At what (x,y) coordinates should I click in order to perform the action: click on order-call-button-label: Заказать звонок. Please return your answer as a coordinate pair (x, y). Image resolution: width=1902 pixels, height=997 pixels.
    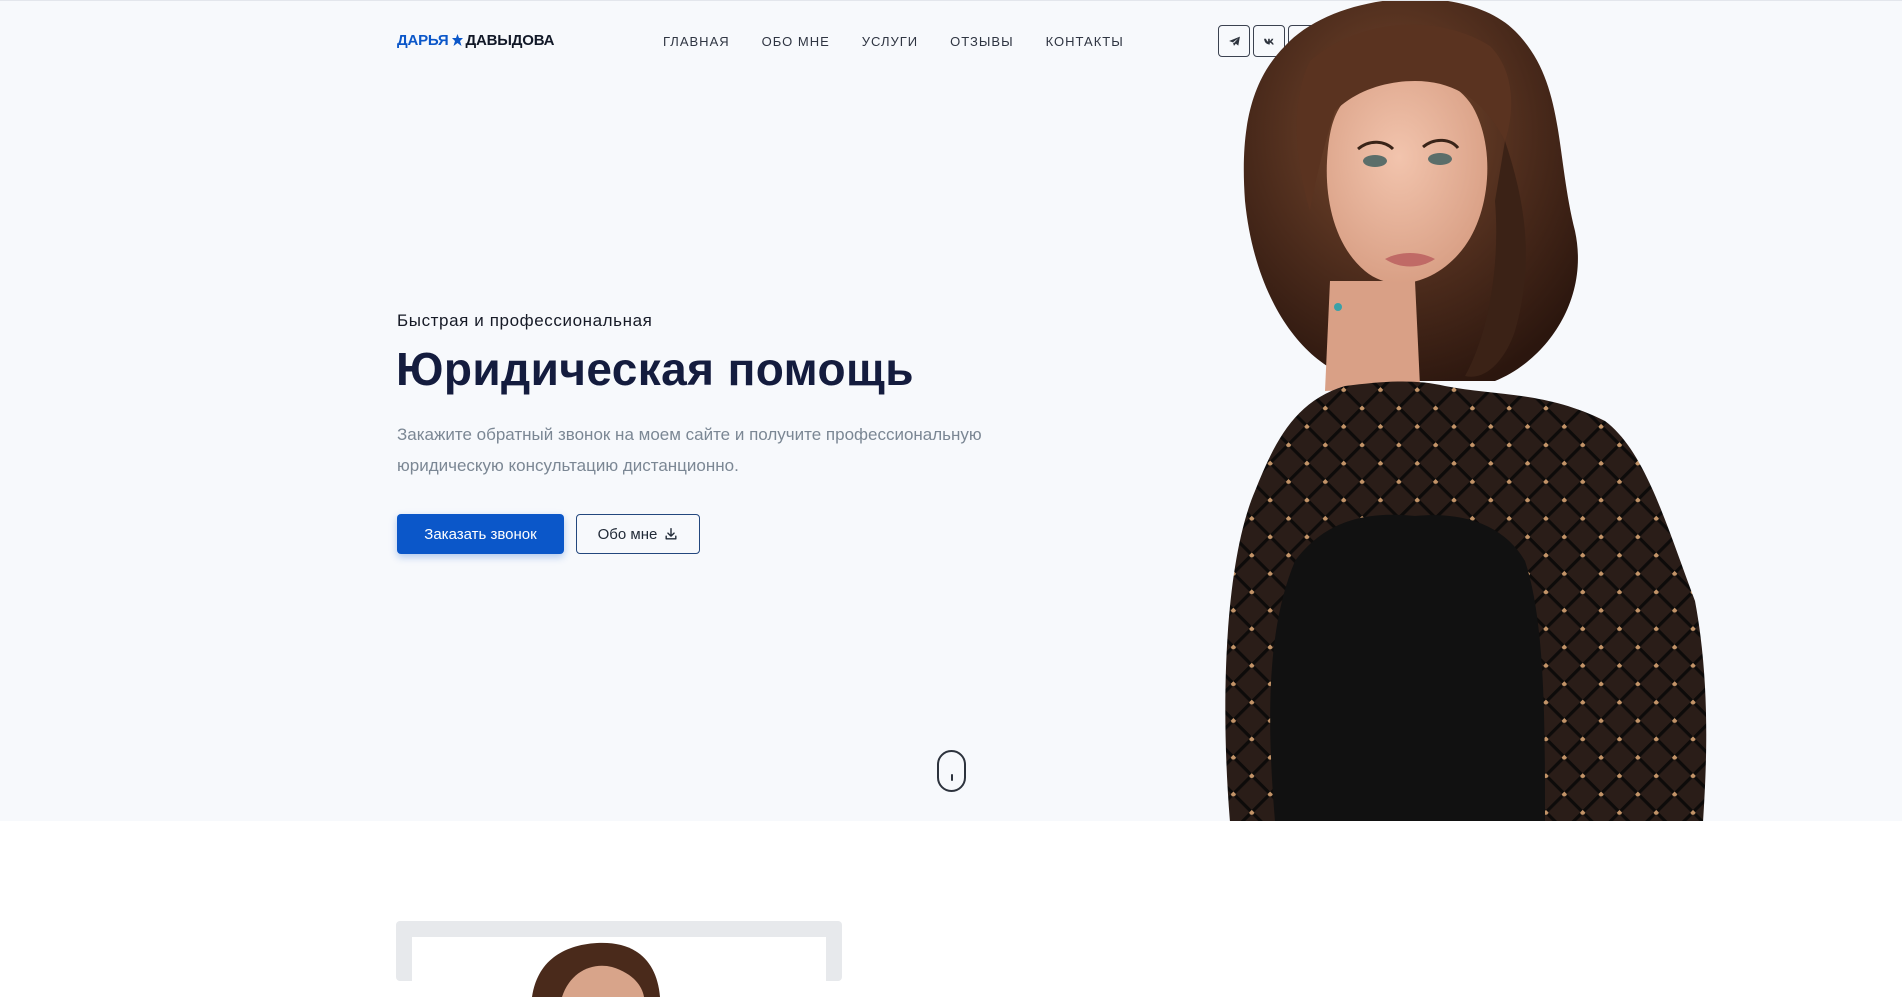
    Looking at the image, I should click on (480, 534).